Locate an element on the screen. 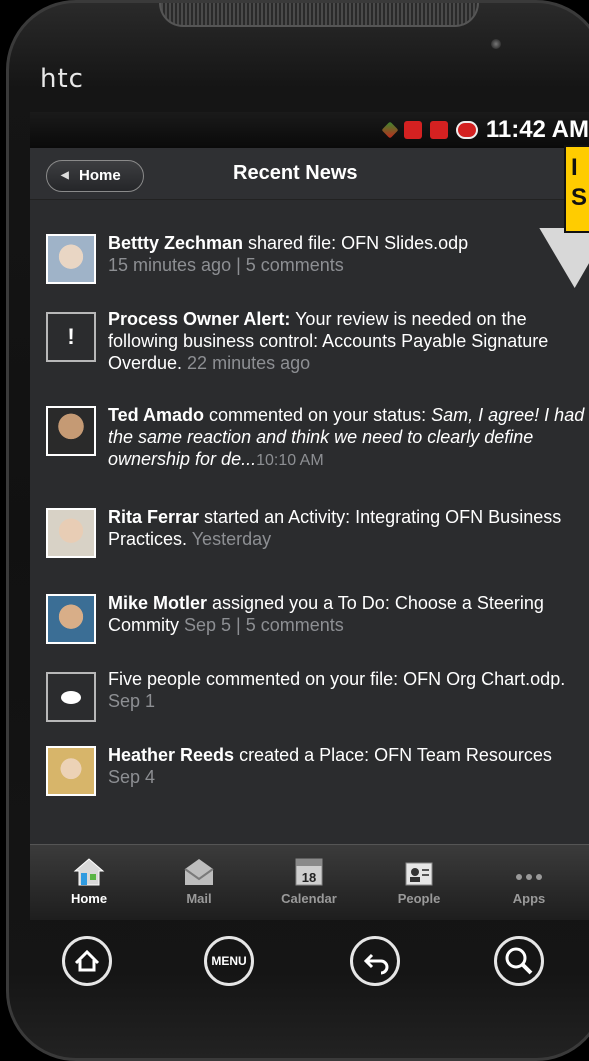 Image resolution: width=589 pixels, height=1061 pixels. front-camera is located at coordinates (496, 44).